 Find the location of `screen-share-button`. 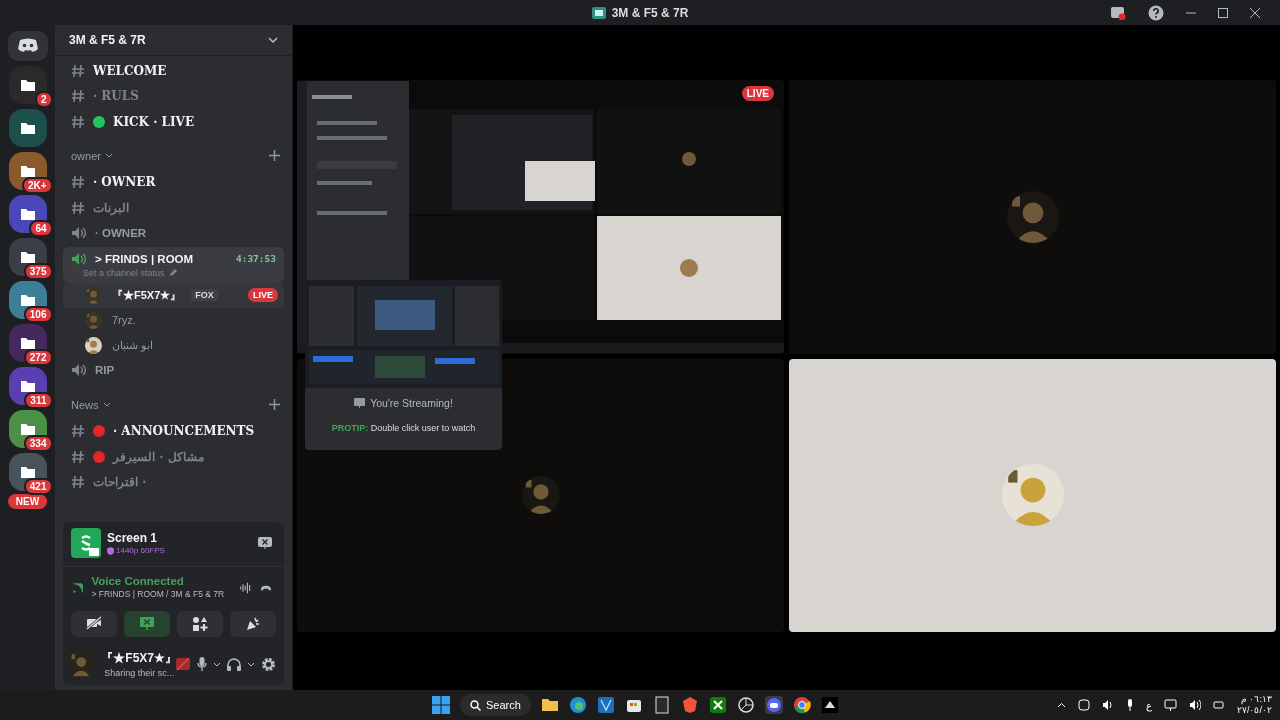

screen-share-button is located at coordinates (147, 624).